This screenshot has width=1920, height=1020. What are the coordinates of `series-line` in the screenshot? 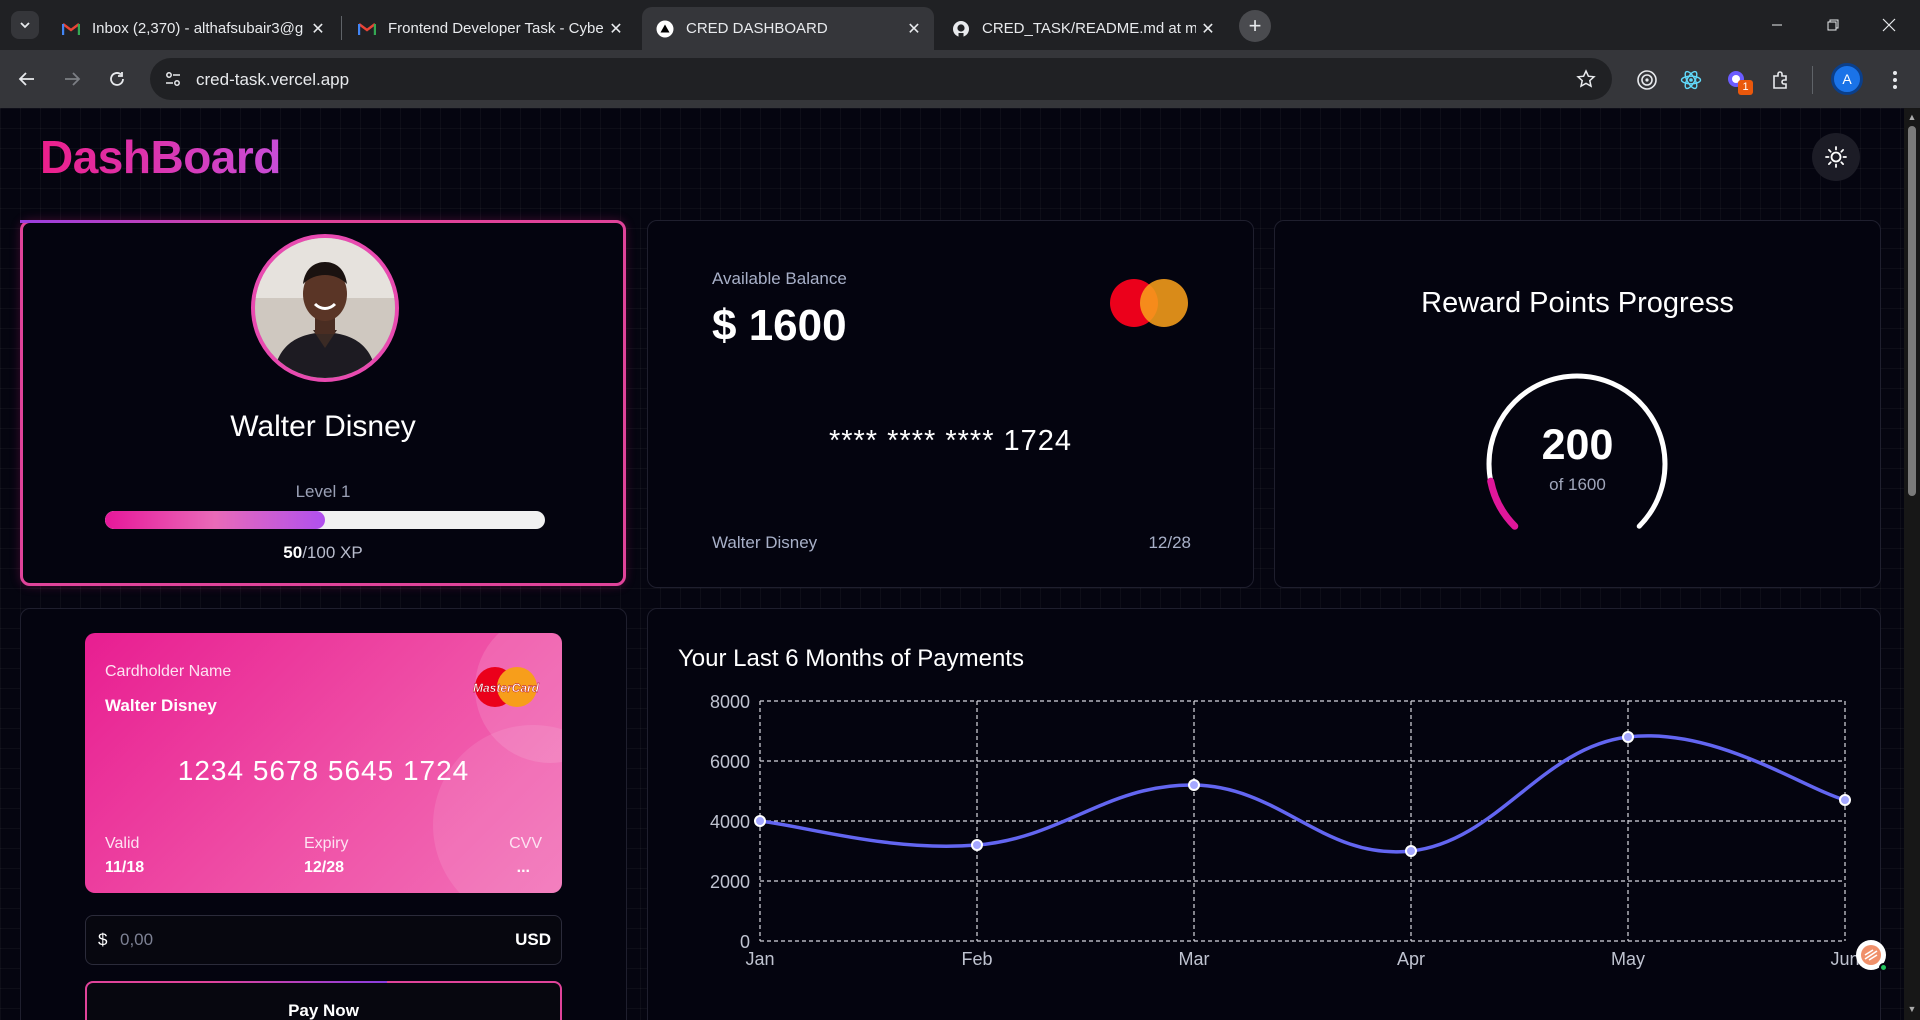 It's located at (1302, 794).